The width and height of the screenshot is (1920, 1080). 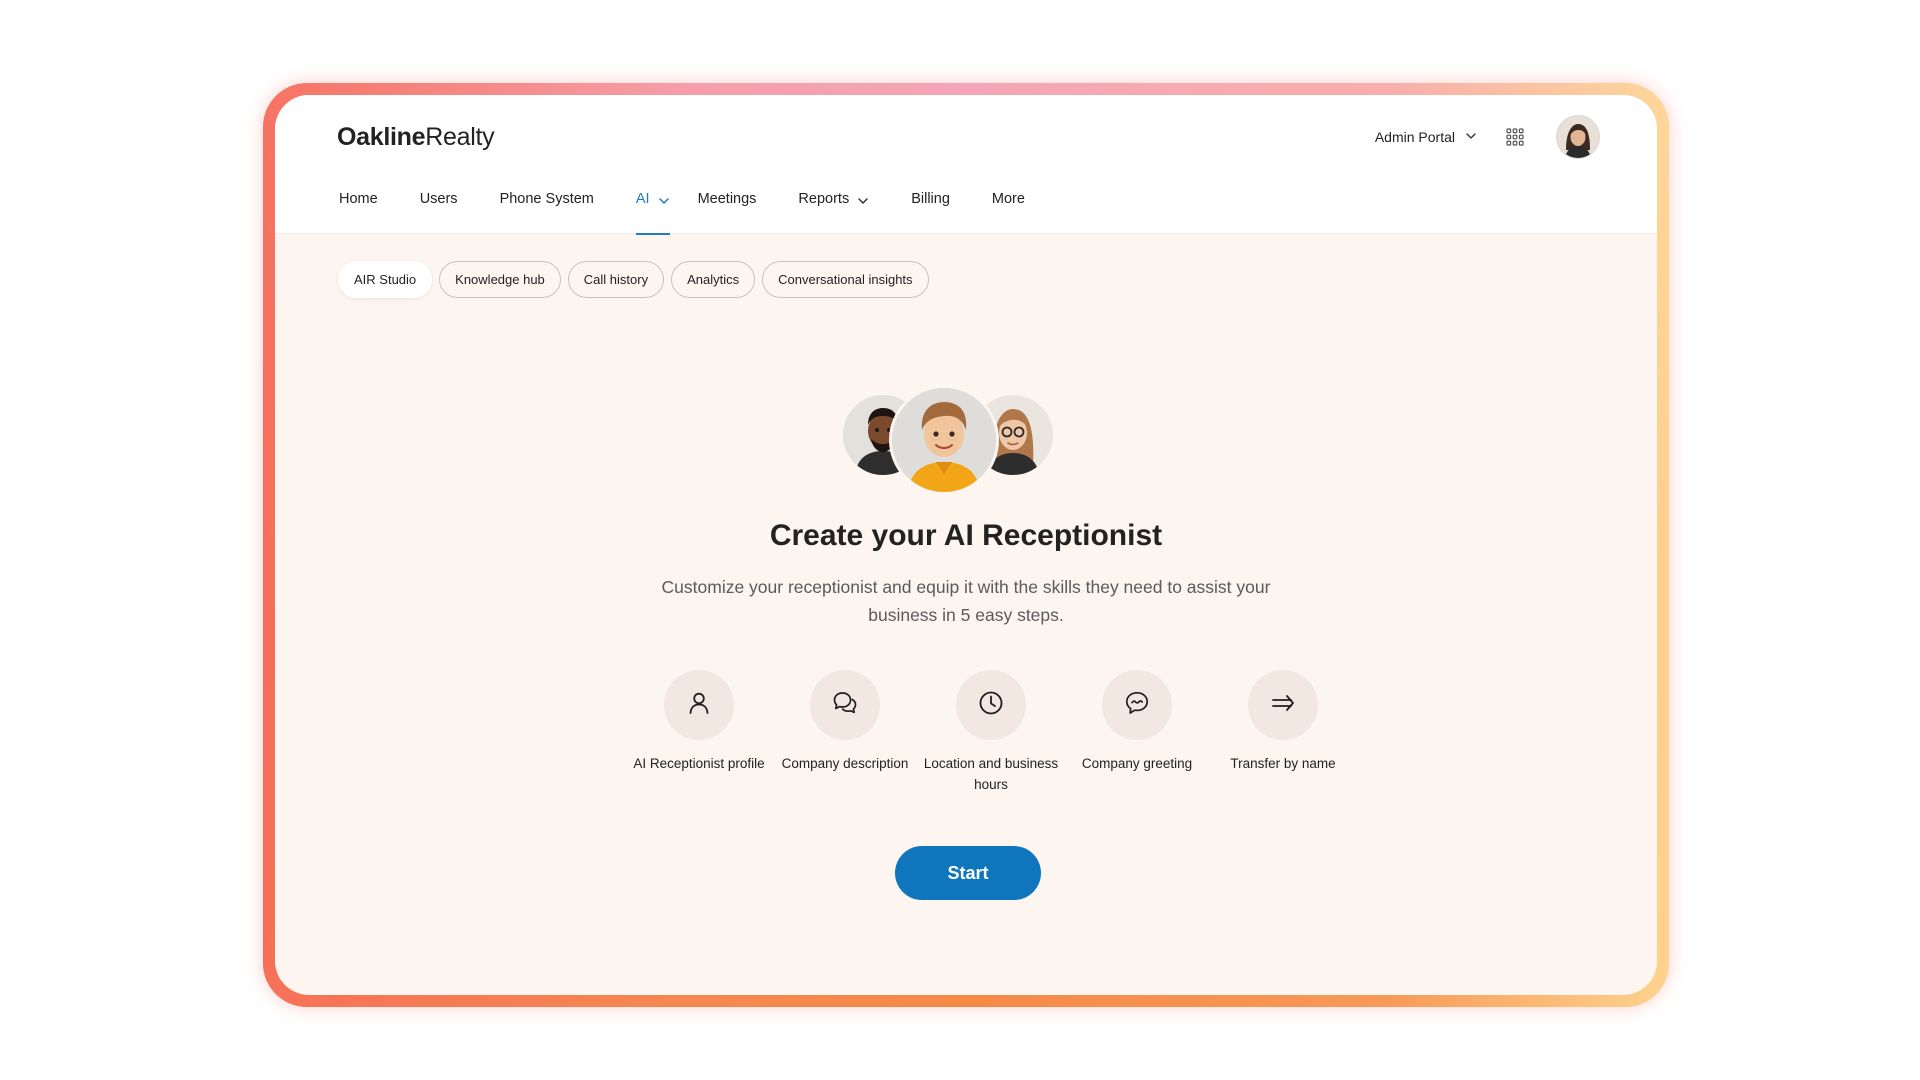 I want to click on subtab-call-history: Call history, so click(x=616, y=279).